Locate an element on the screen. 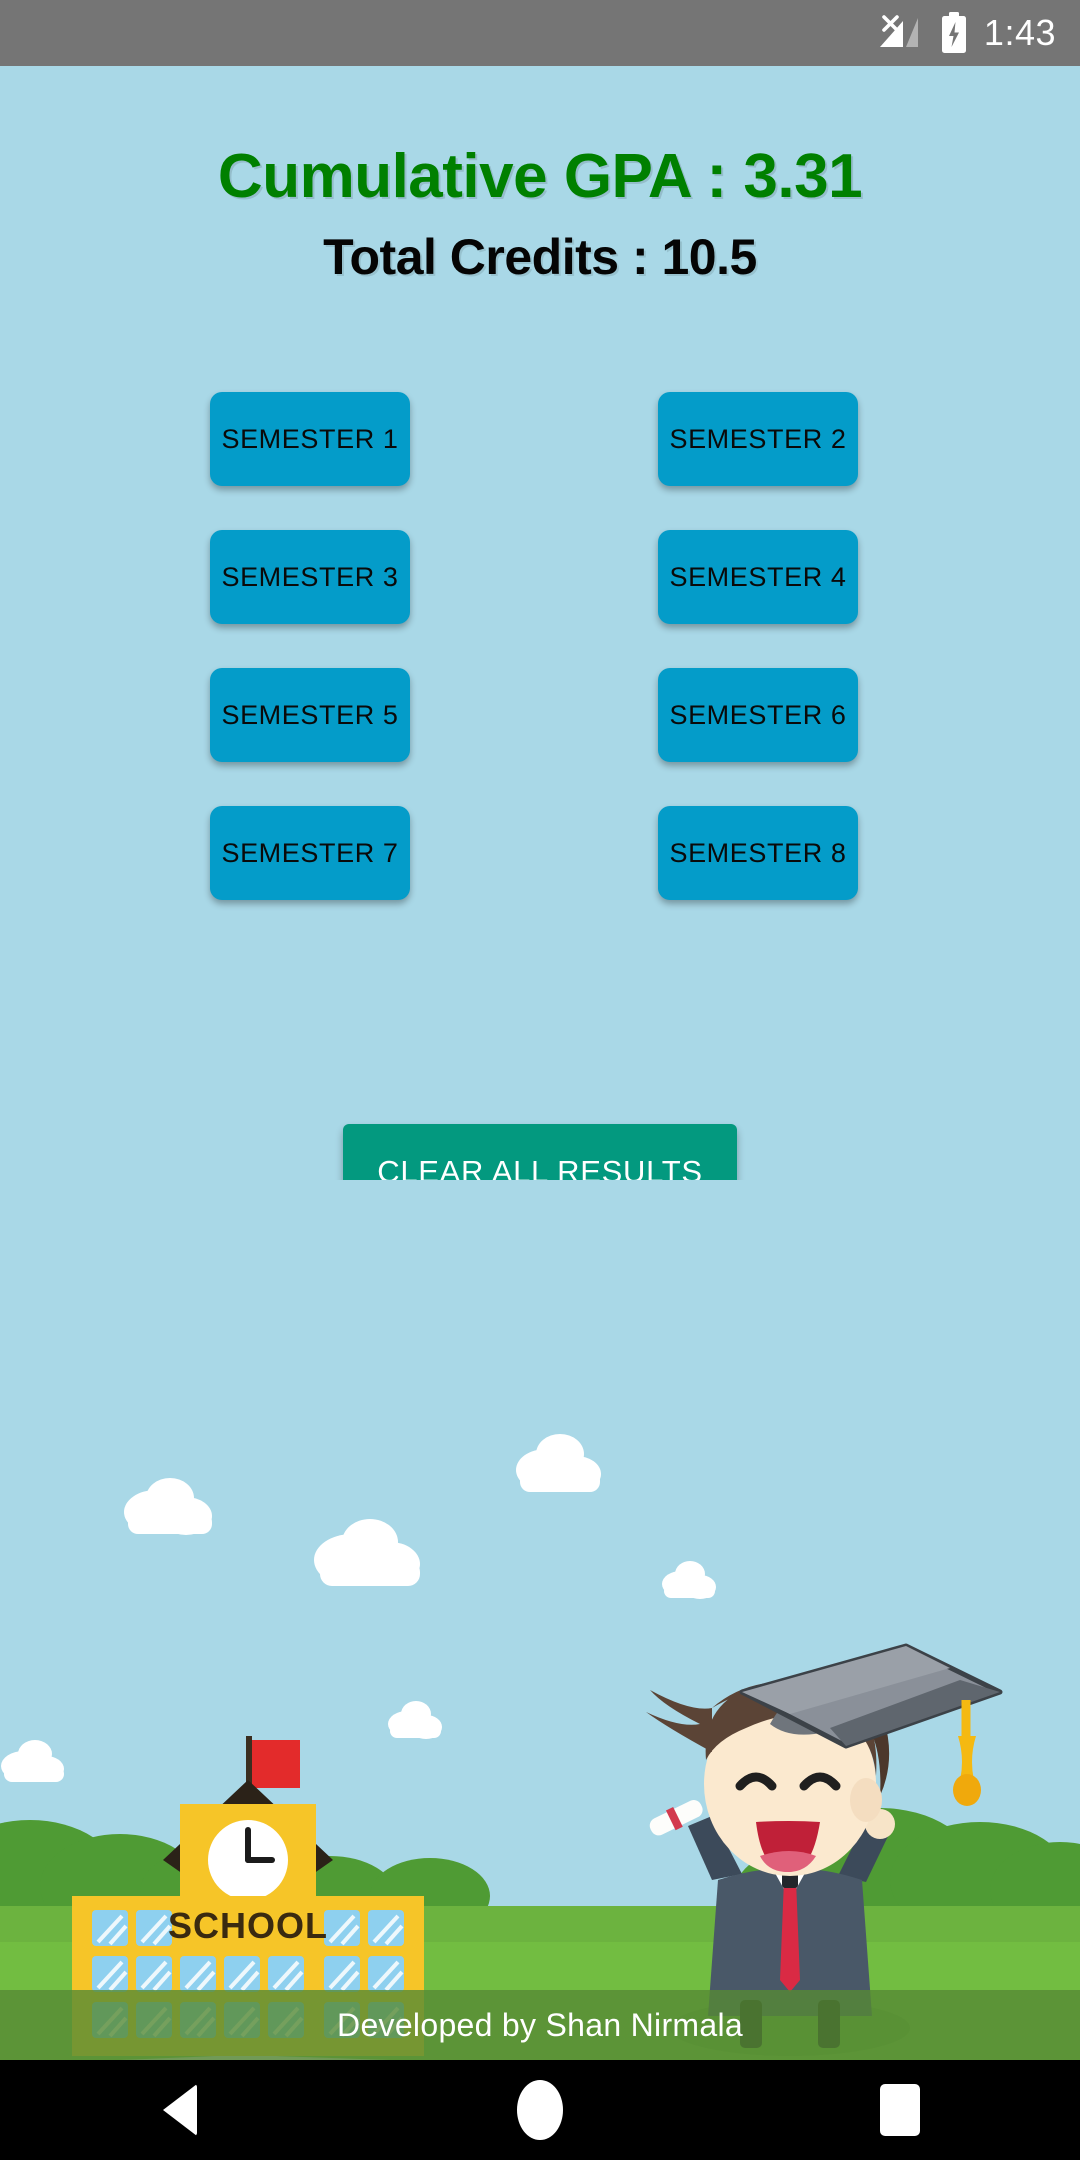 The image size is (1080, 2160). semester-1-button: SEMESTER 1 is located at coordinates (310, 439).